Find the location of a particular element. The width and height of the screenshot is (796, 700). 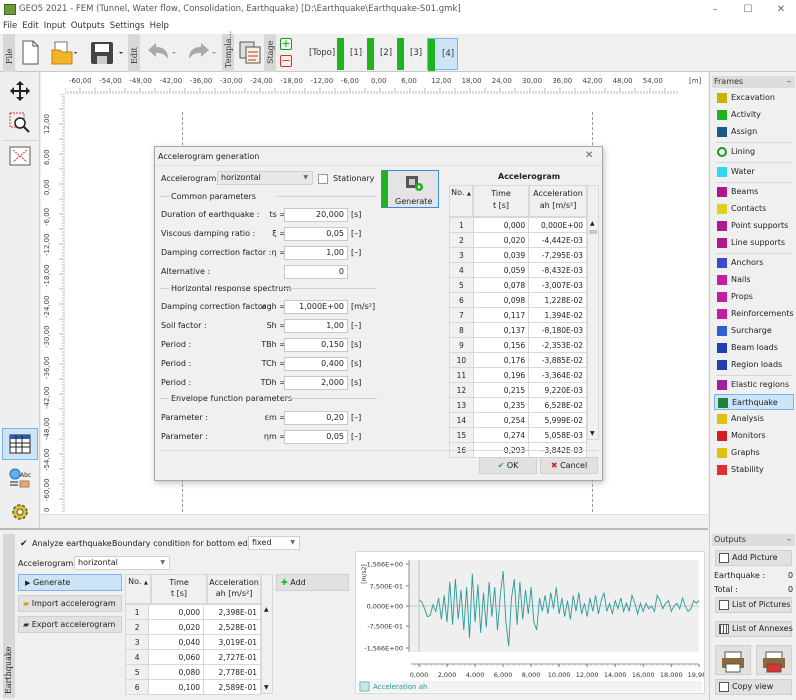

list-of-annexes-button: List of Annexes is located at coordinates (754, 629).